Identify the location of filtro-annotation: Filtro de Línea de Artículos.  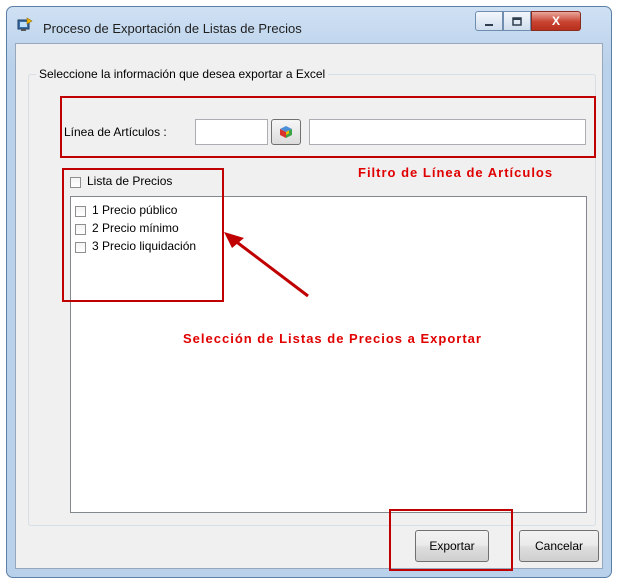
(456, 172).